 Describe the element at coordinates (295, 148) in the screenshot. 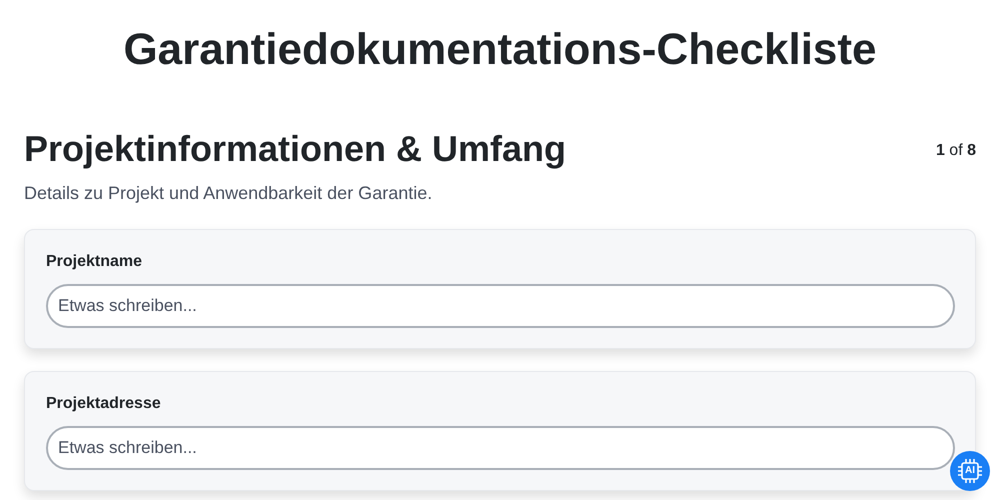

I see `section-heading: Projektinformationen & Umfang` at that location.